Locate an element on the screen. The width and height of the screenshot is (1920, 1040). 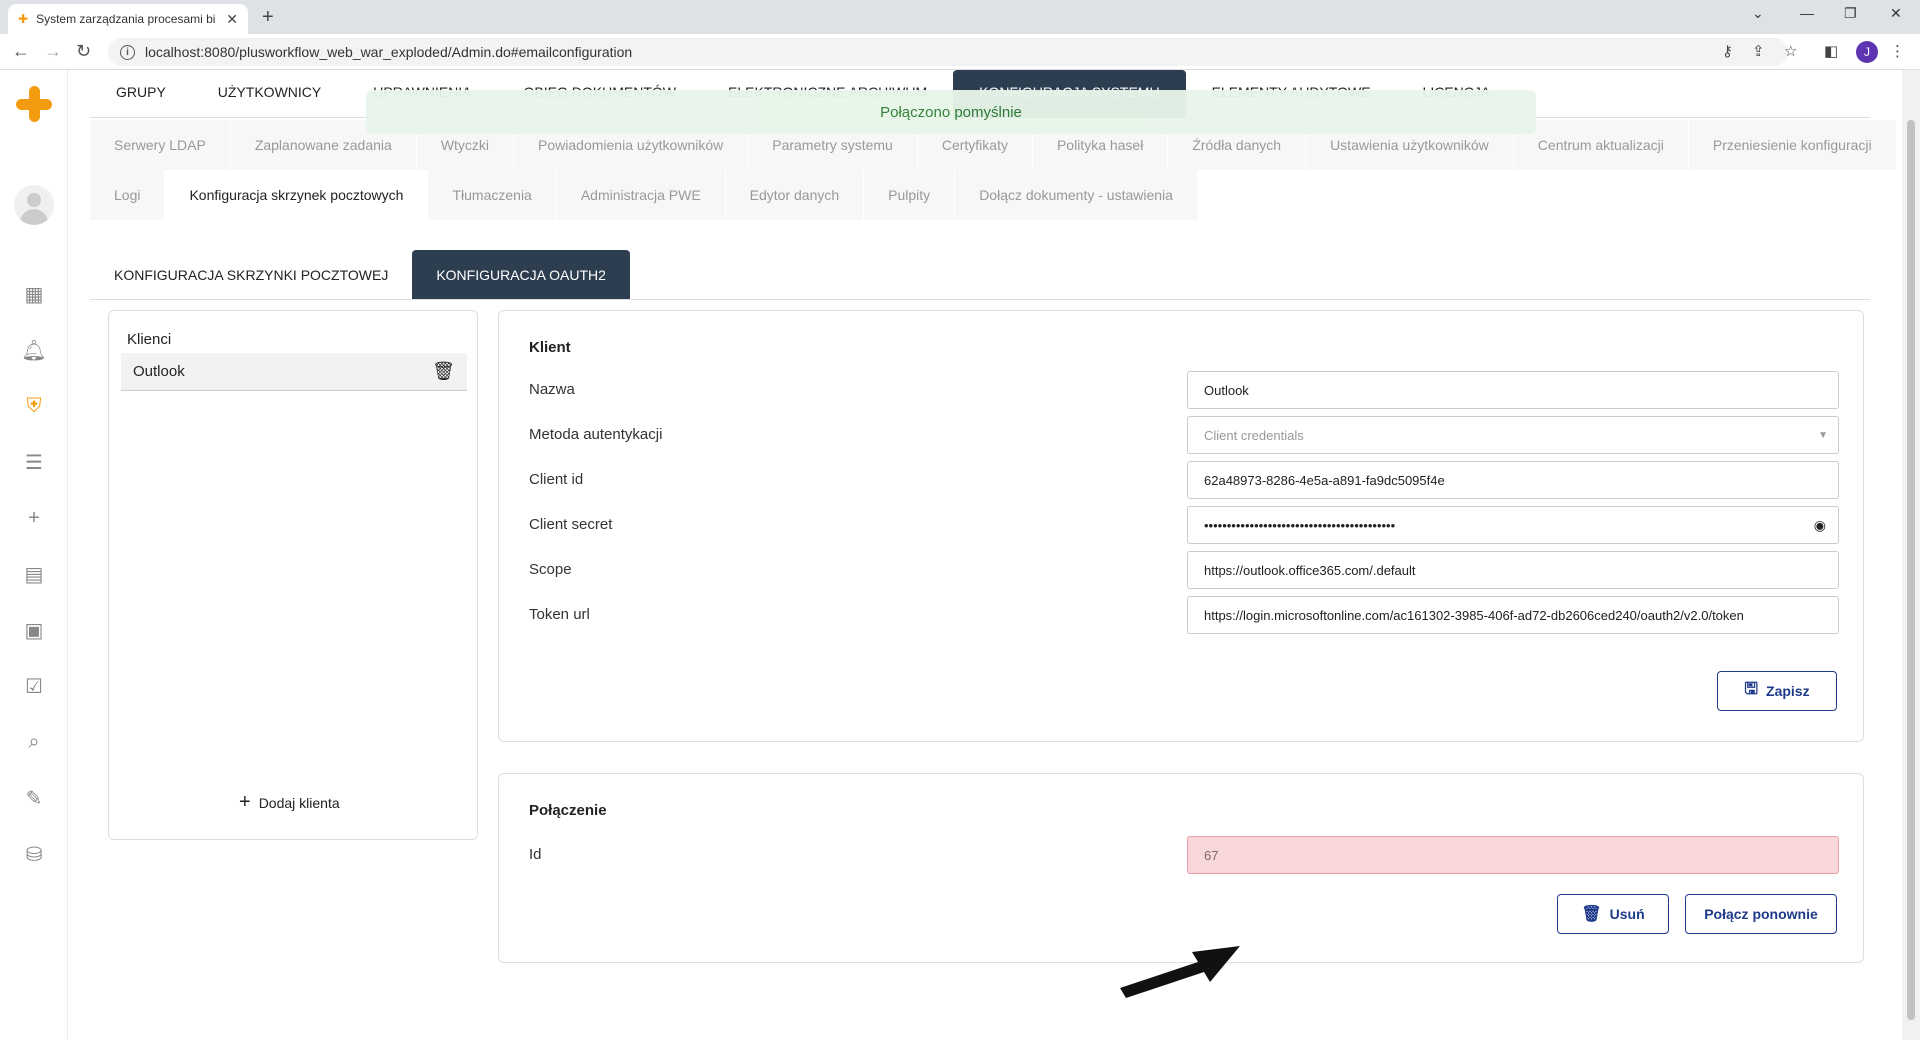
document-list-icon: ☰ is located at coordinates (34, 462).